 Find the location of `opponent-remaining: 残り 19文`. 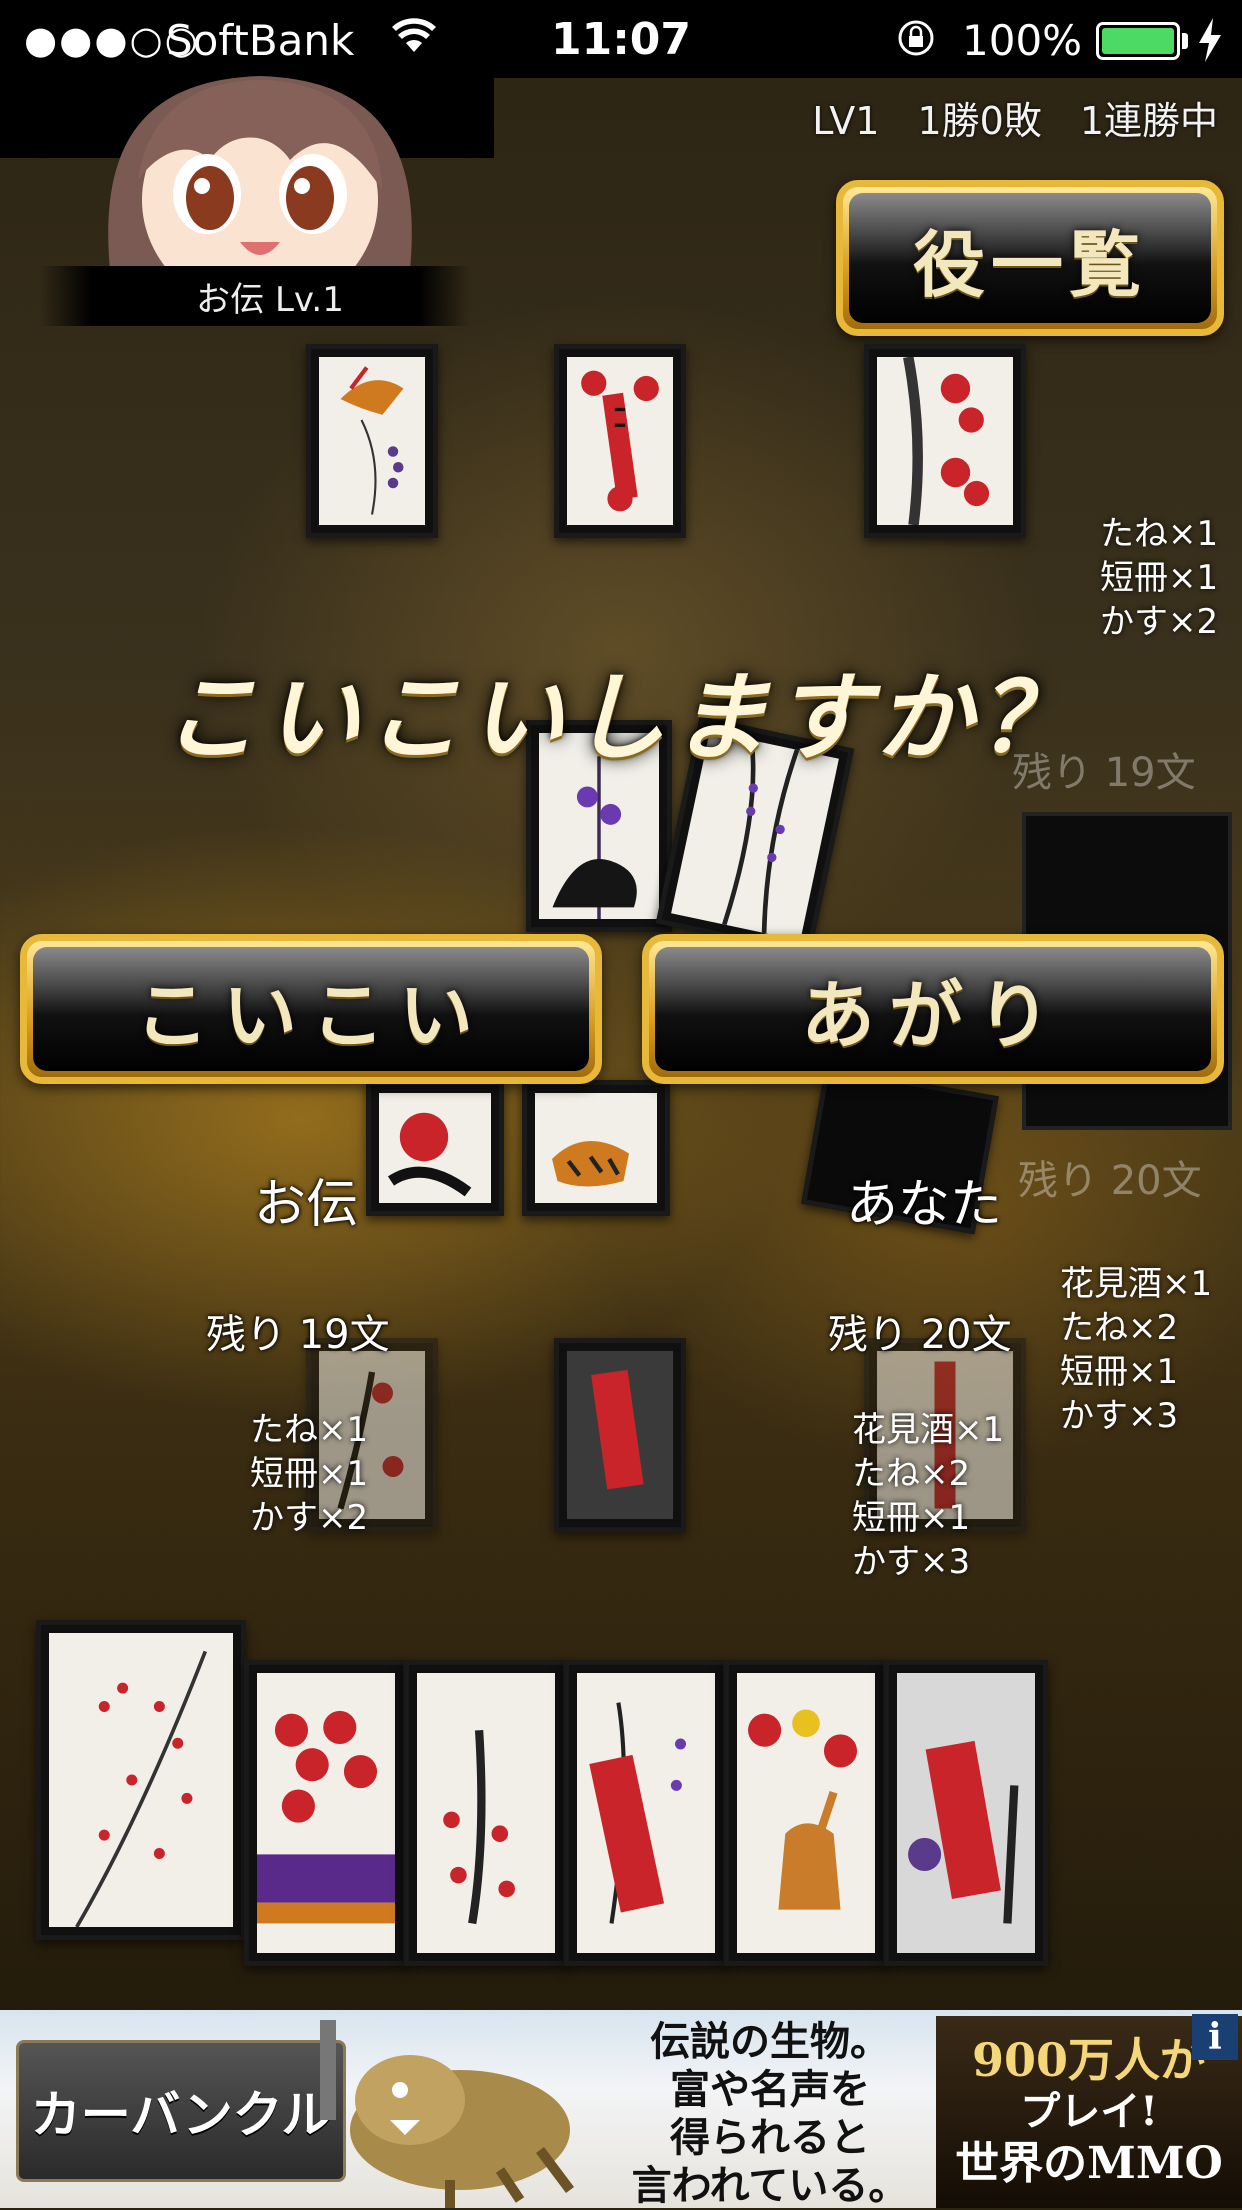

opponent-remaining: 残り 19文 is located at coordinates (298, 1335).